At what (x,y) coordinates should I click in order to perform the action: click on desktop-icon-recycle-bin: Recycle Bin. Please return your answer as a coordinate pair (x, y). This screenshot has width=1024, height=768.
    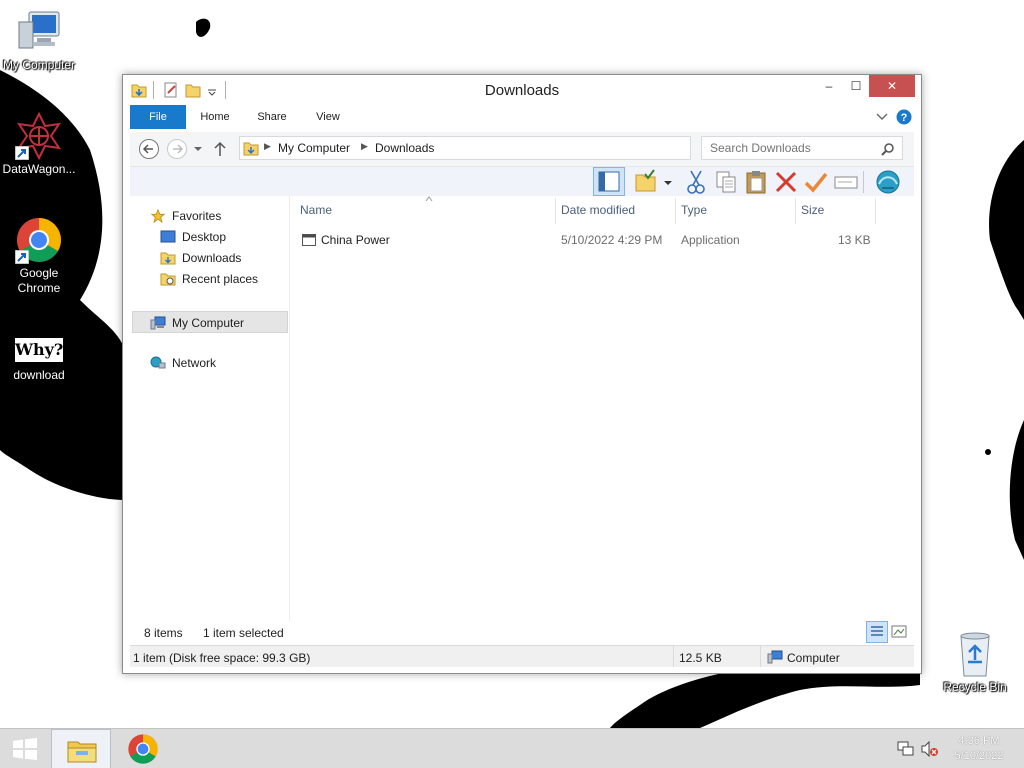
    Looking at the image, I should click on (975, 662).